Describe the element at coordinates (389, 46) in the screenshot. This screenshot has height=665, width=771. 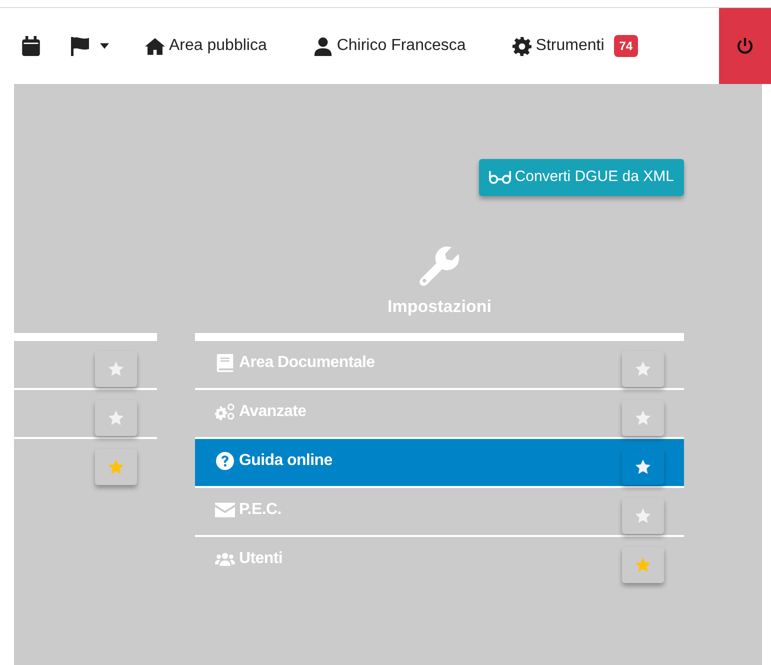
I see `user-link: Chirico Francesca` at that location.